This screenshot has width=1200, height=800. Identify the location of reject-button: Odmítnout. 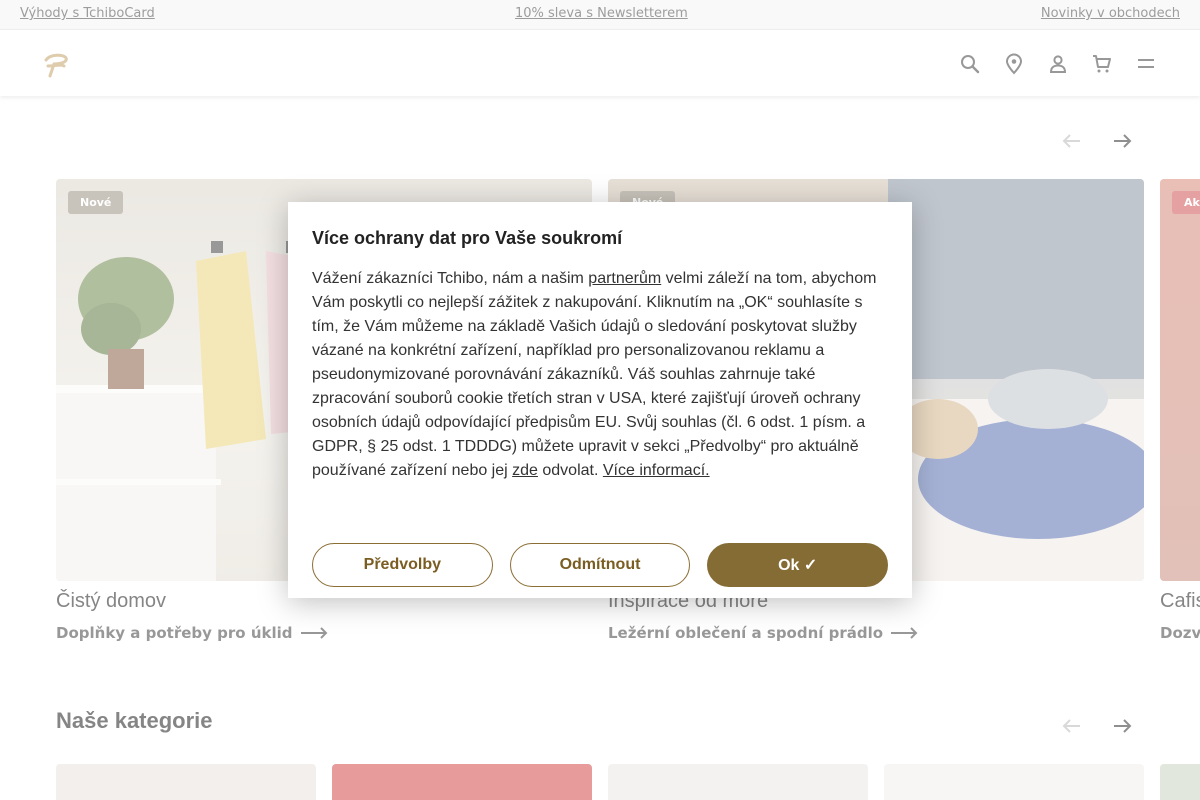
(600, 565).